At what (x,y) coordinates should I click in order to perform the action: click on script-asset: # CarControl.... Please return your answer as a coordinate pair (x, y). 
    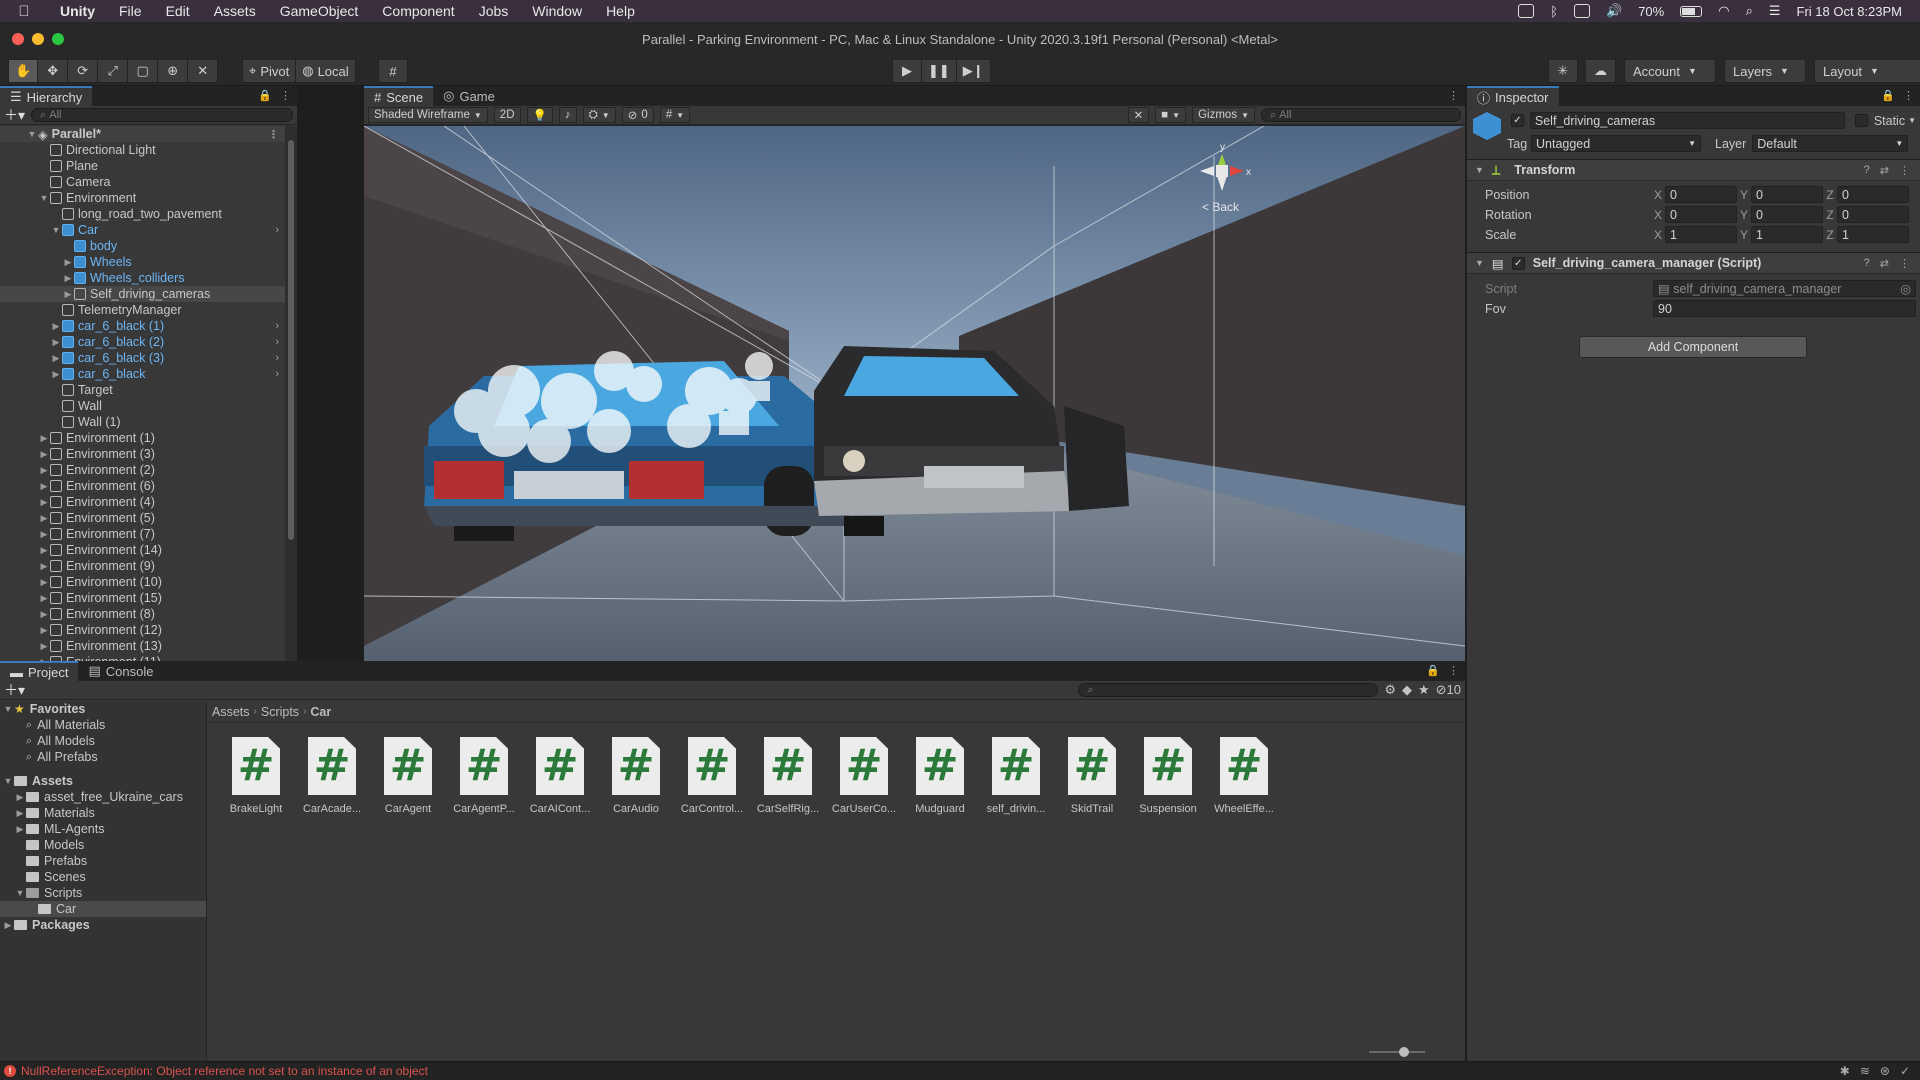
    Looking at the image, I should click on (712, 776).